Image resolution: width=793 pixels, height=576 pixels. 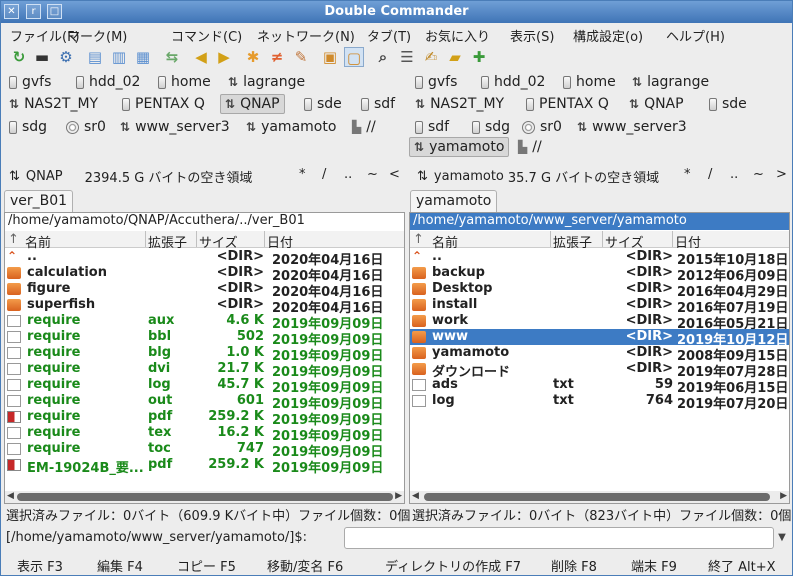 I want to click on left-path: /home/yamamoto/QNAP/Accuthera/../ver_B01, so click(x=204, y=221).